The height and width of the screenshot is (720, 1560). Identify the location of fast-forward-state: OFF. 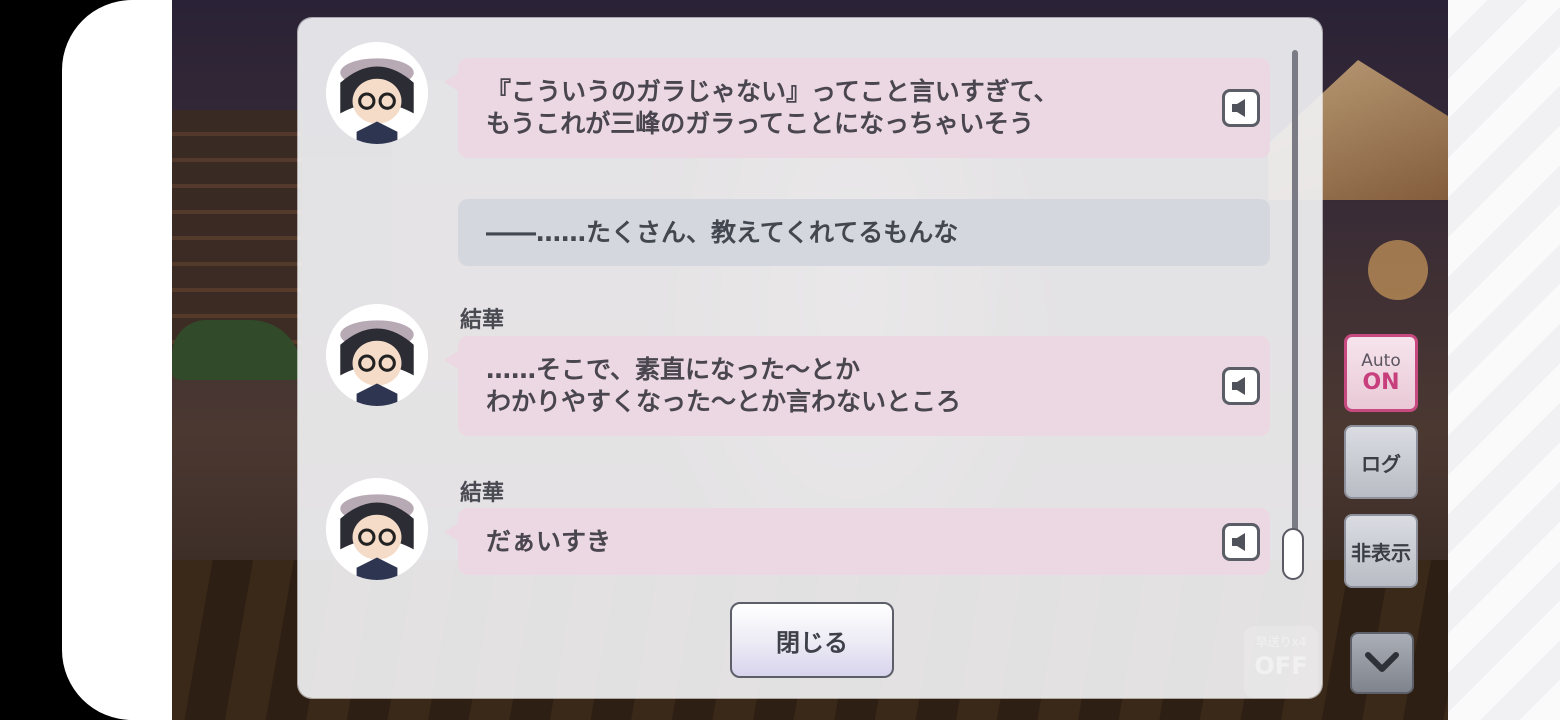
(1281, 666).